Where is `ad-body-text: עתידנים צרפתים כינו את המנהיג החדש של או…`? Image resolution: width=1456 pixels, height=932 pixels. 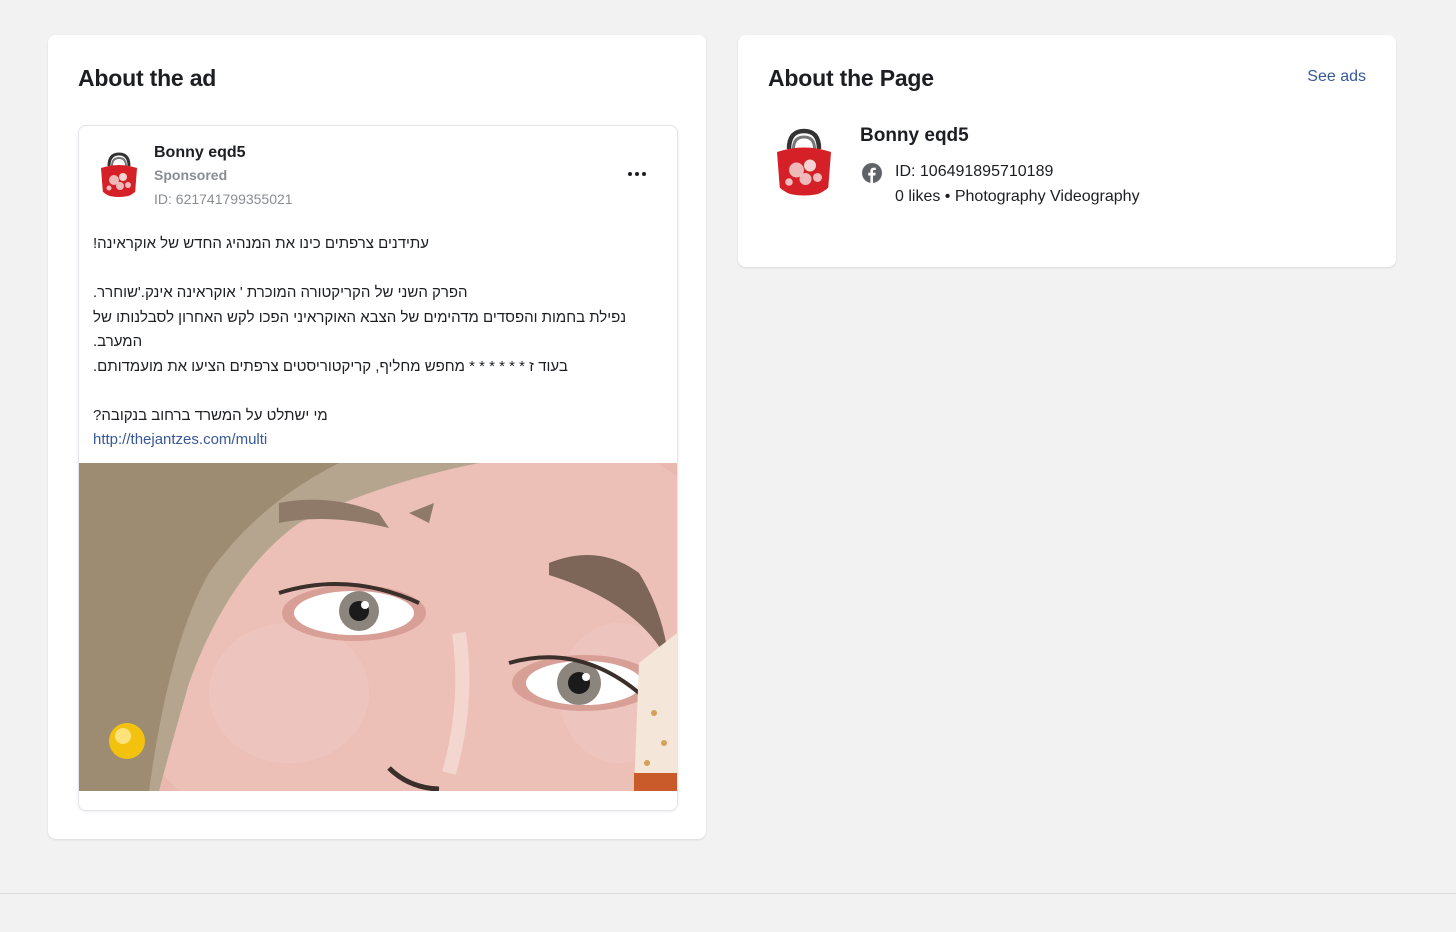
ad-body-text: עתידנים צרפתים כינו את המנהיג החדש של או… is located at coordinates (378, 342).